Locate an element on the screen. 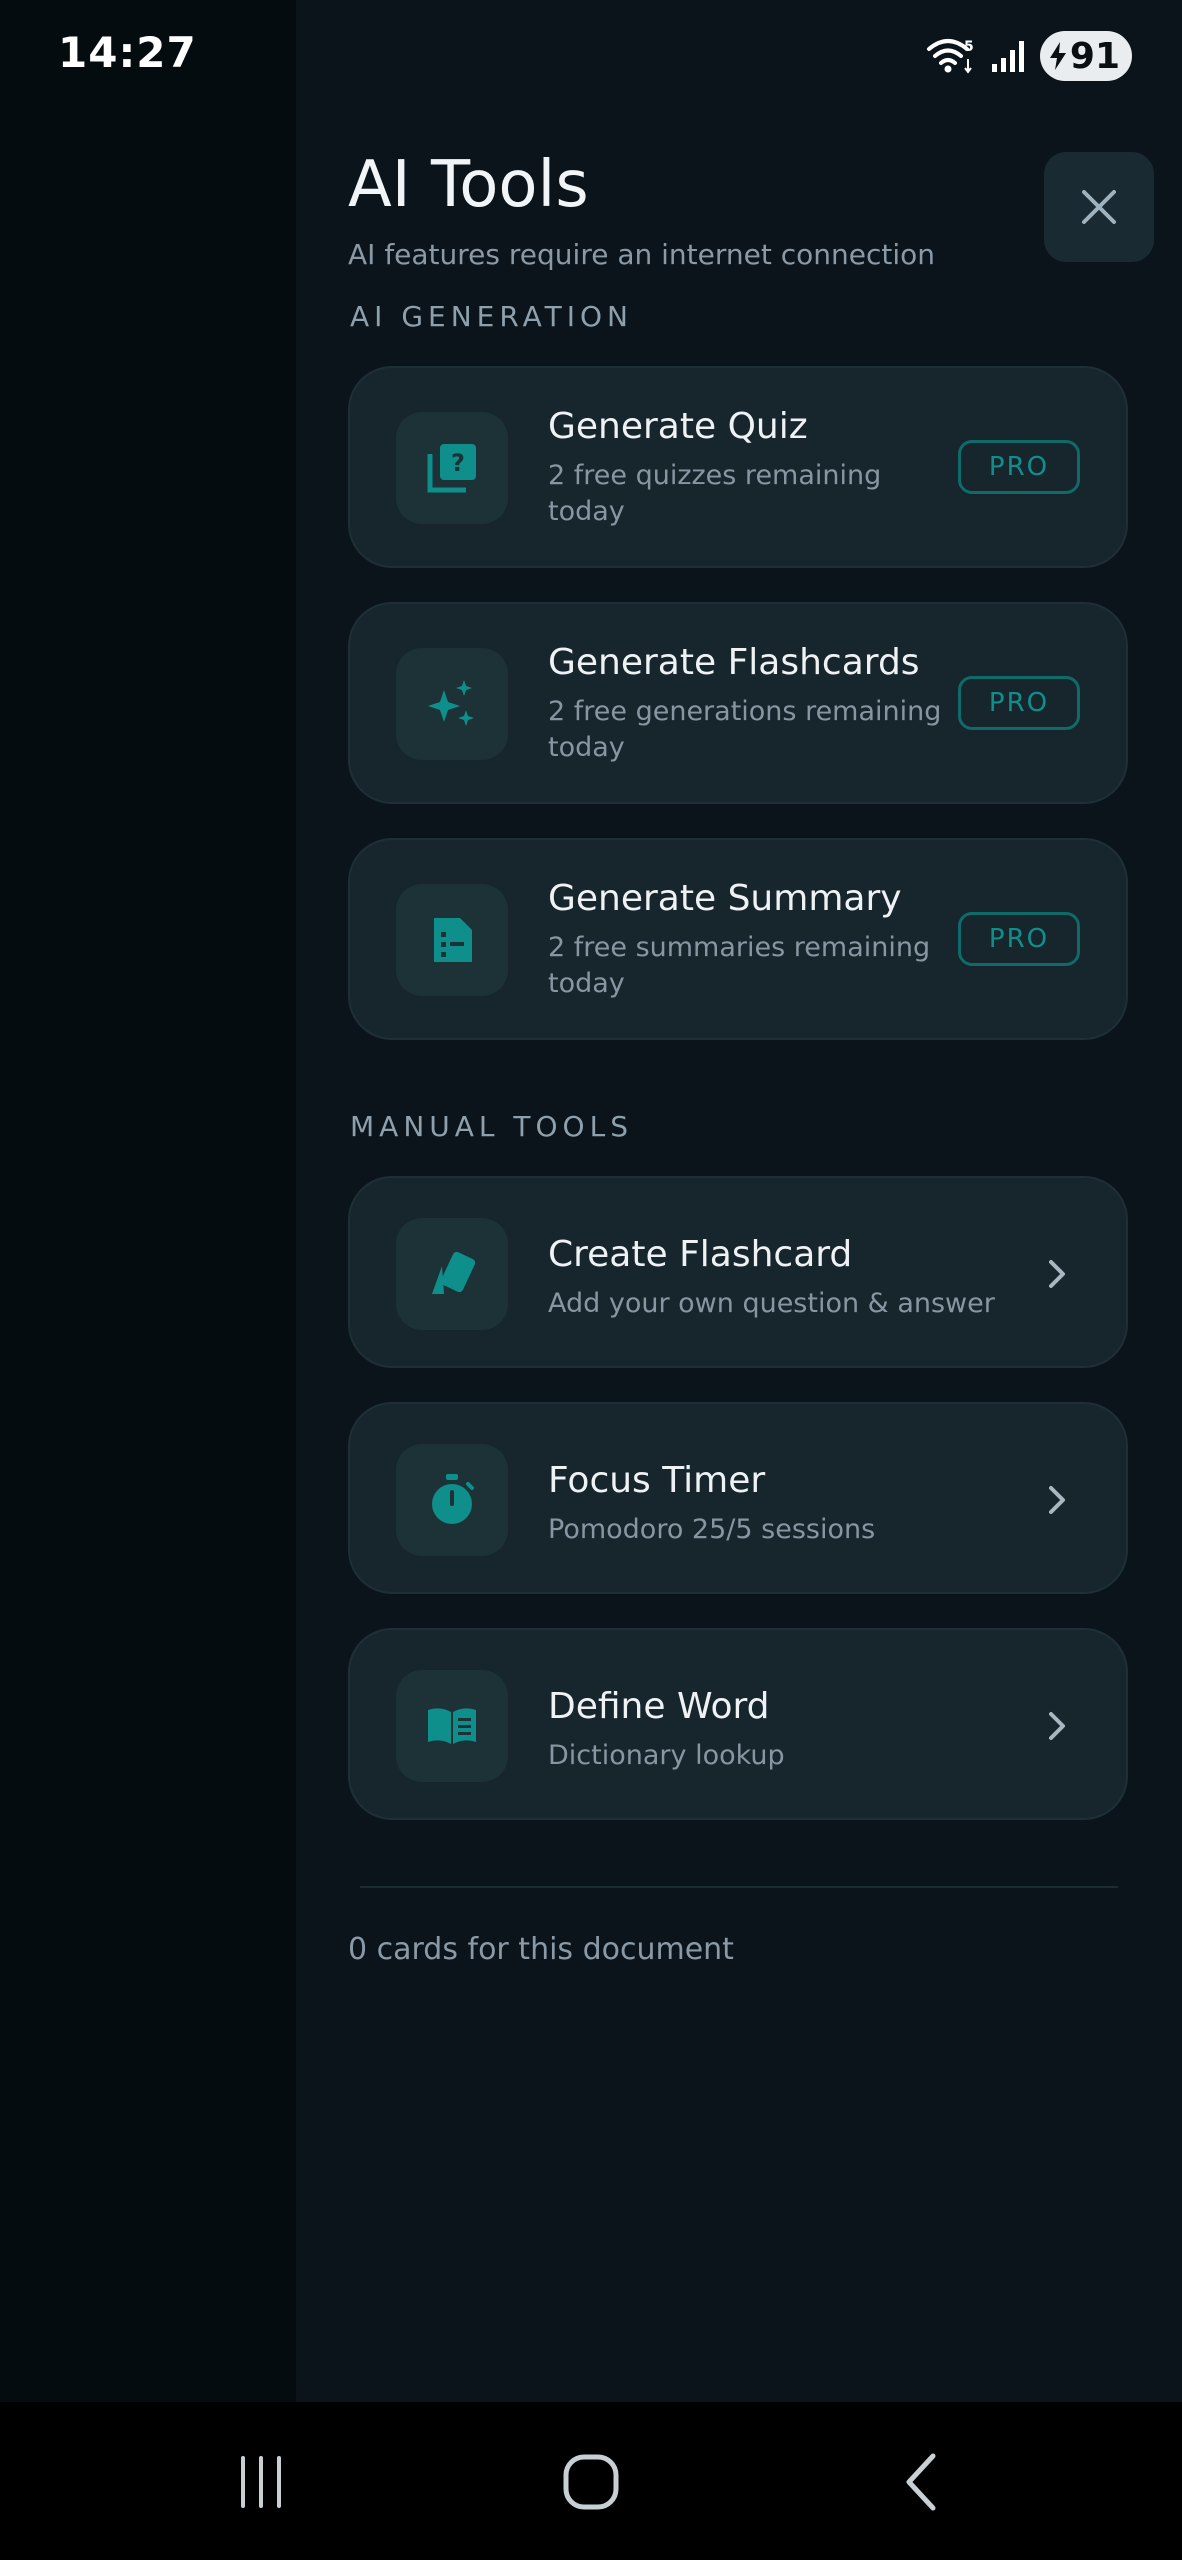 This screenshot has height=2560, width=1182. home-icon is located at coordinates (591, 2482).